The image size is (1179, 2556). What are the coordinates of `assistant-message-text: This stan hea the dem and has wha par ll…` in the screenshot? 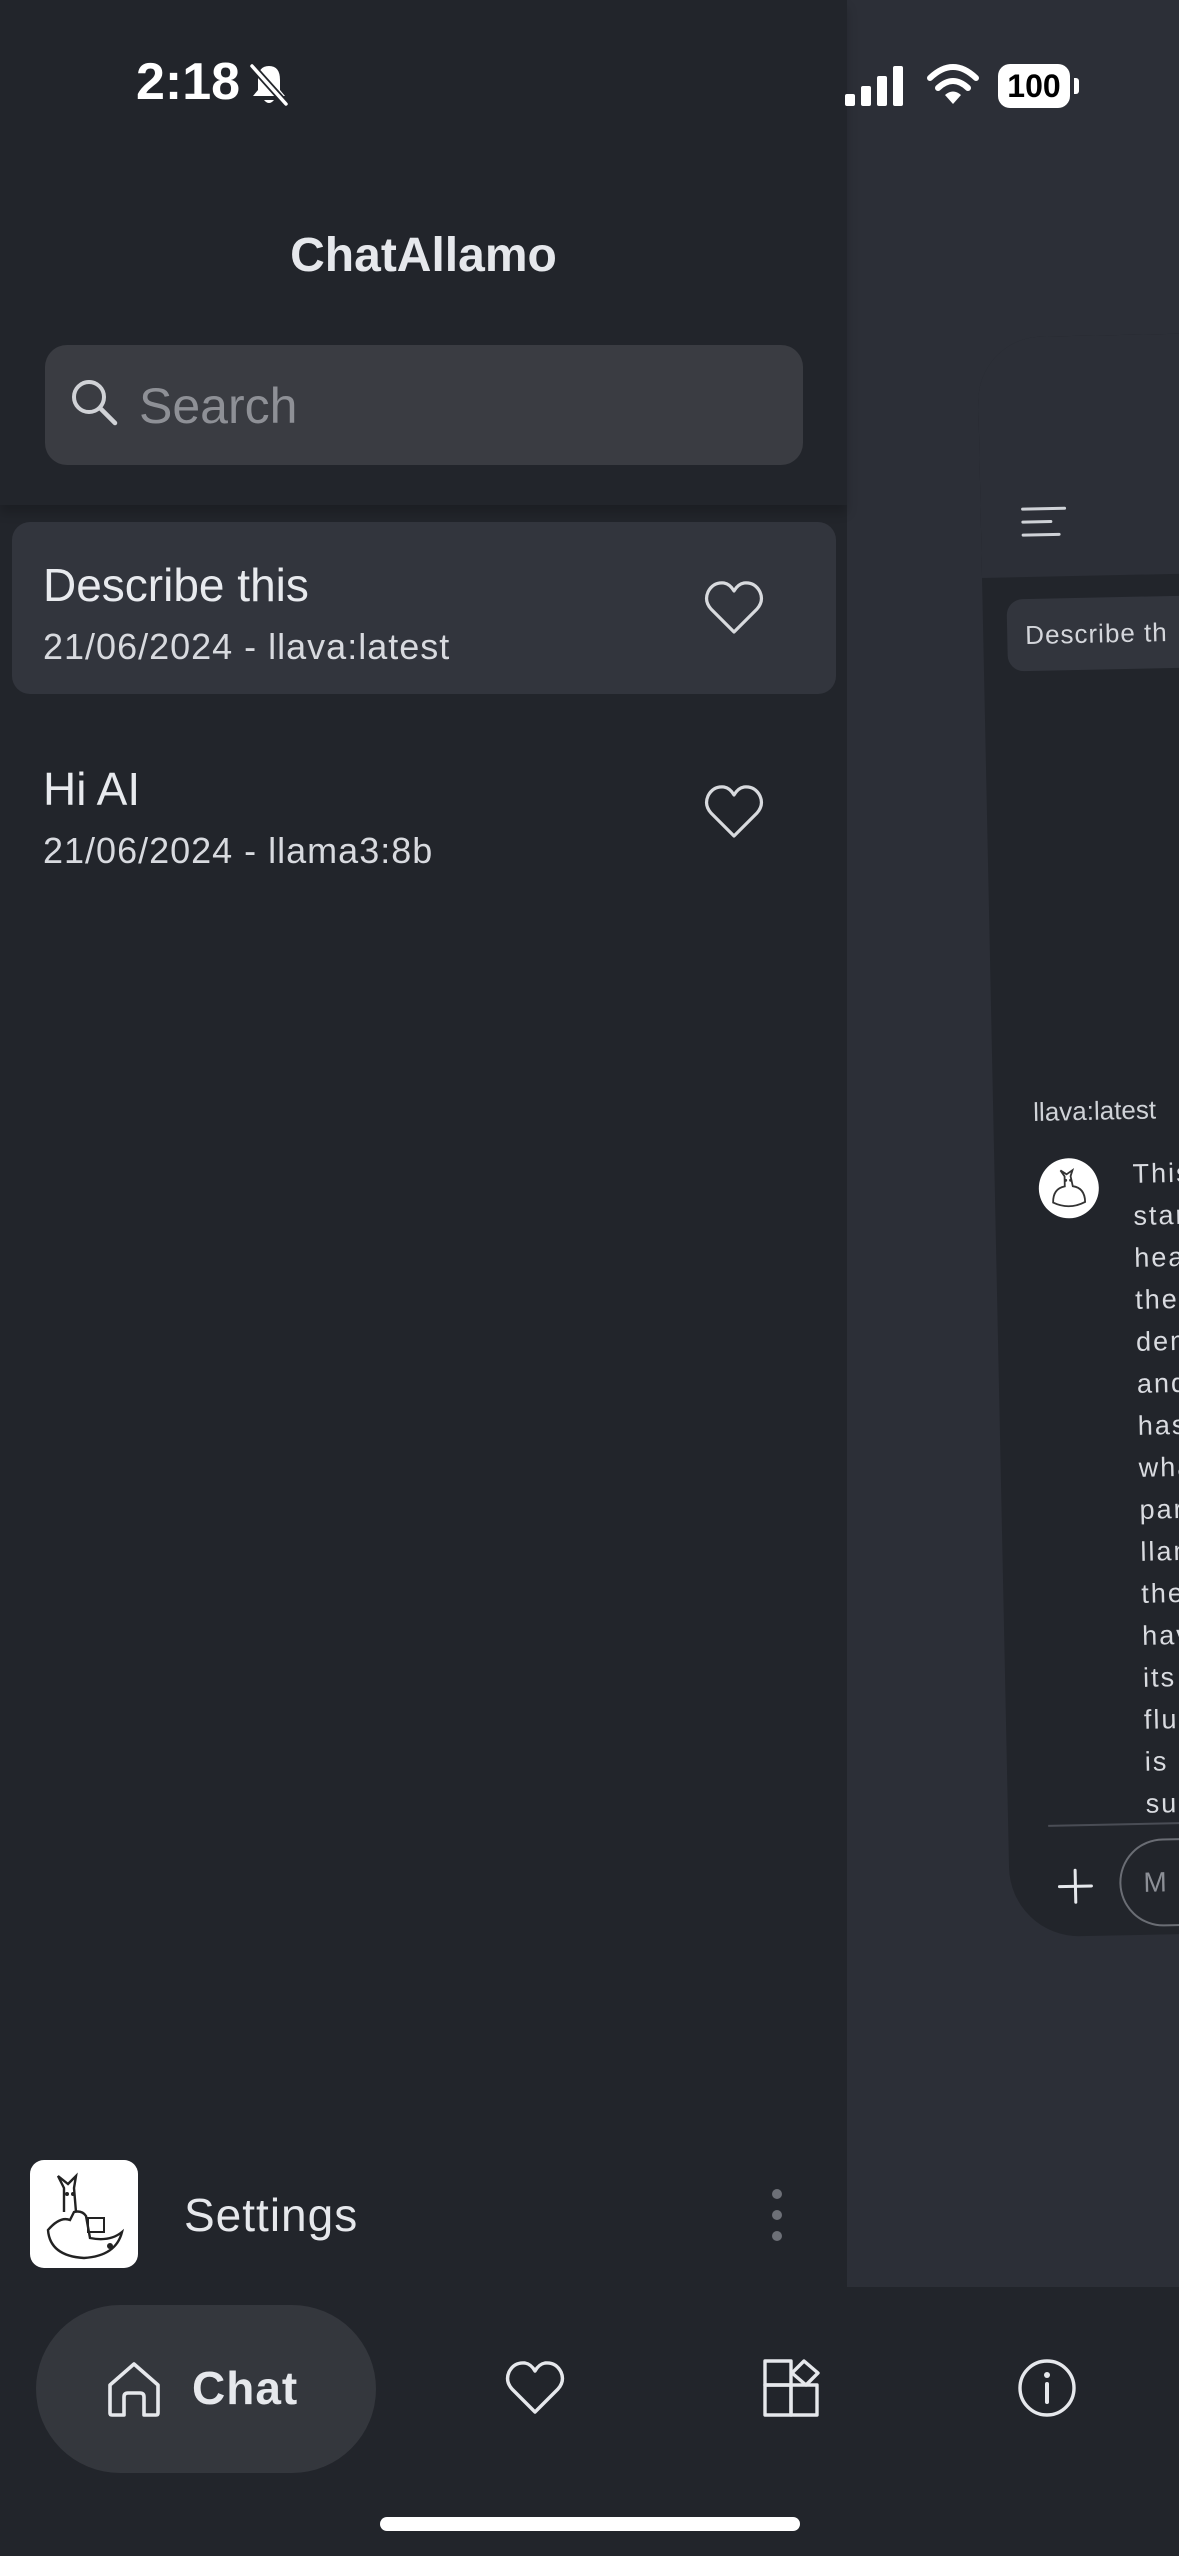 It's located at (1155, 1488).